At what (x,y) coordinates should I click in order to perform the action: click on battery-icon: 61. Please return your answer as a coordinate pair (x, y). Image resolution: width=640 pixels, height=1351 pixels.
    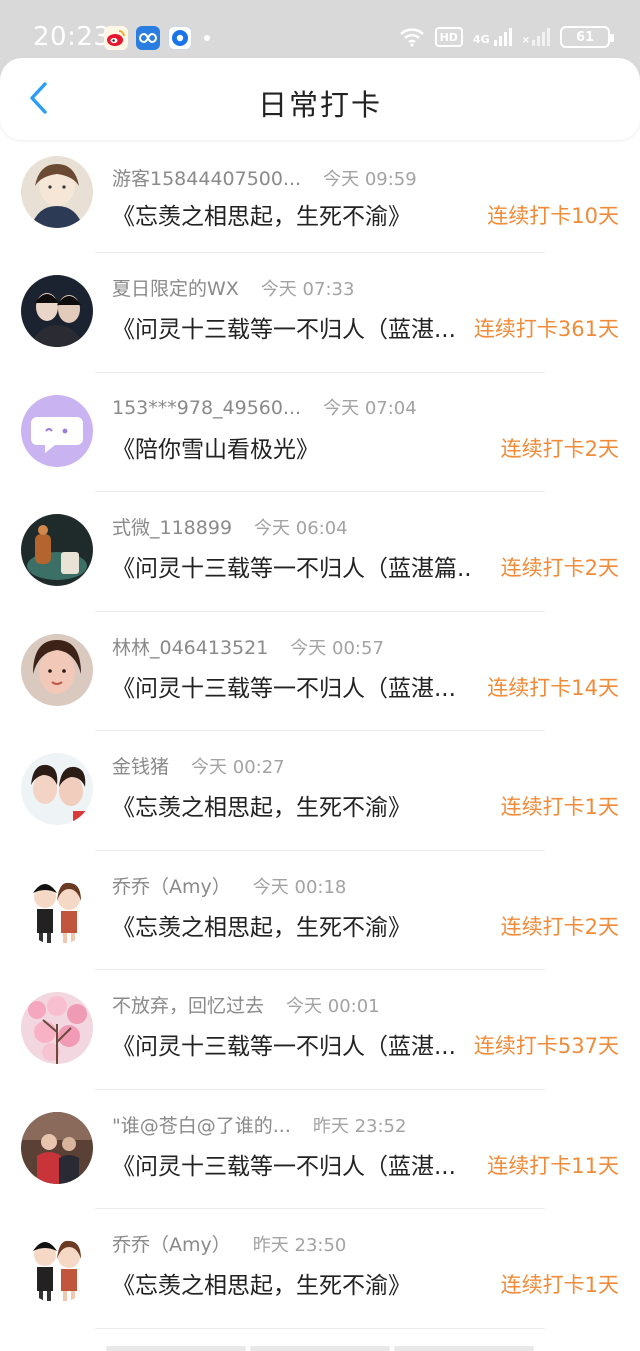
    Looking at the image, I should click on (587, 37).